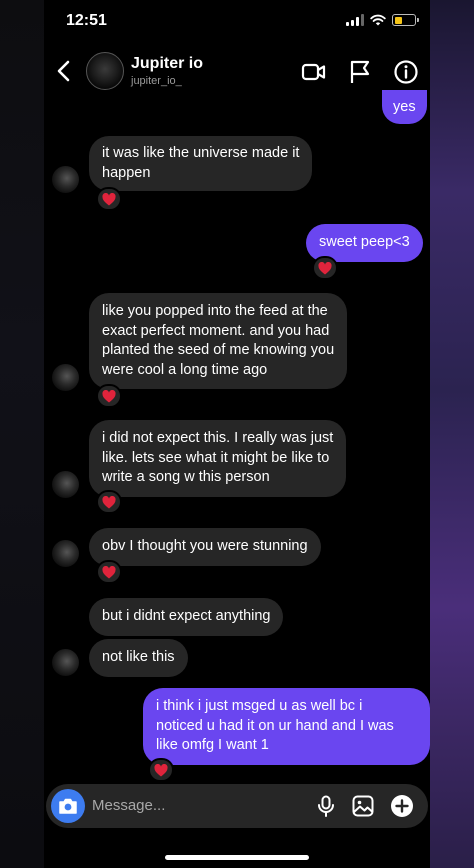 This screenshot has height=868, width=474. Describe the element at coordinates (402, 806) in the screenshot. I see `plus-icon` at that location.